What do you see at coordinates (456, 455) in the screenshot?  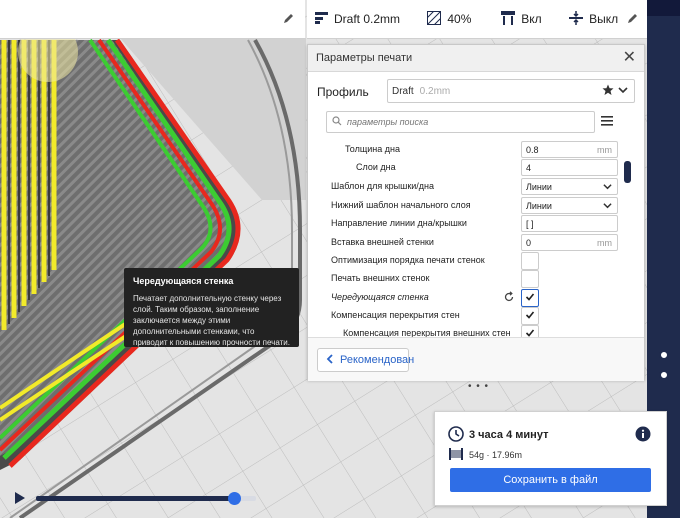 I see `spool-icon` at bounding box center [456, 455].